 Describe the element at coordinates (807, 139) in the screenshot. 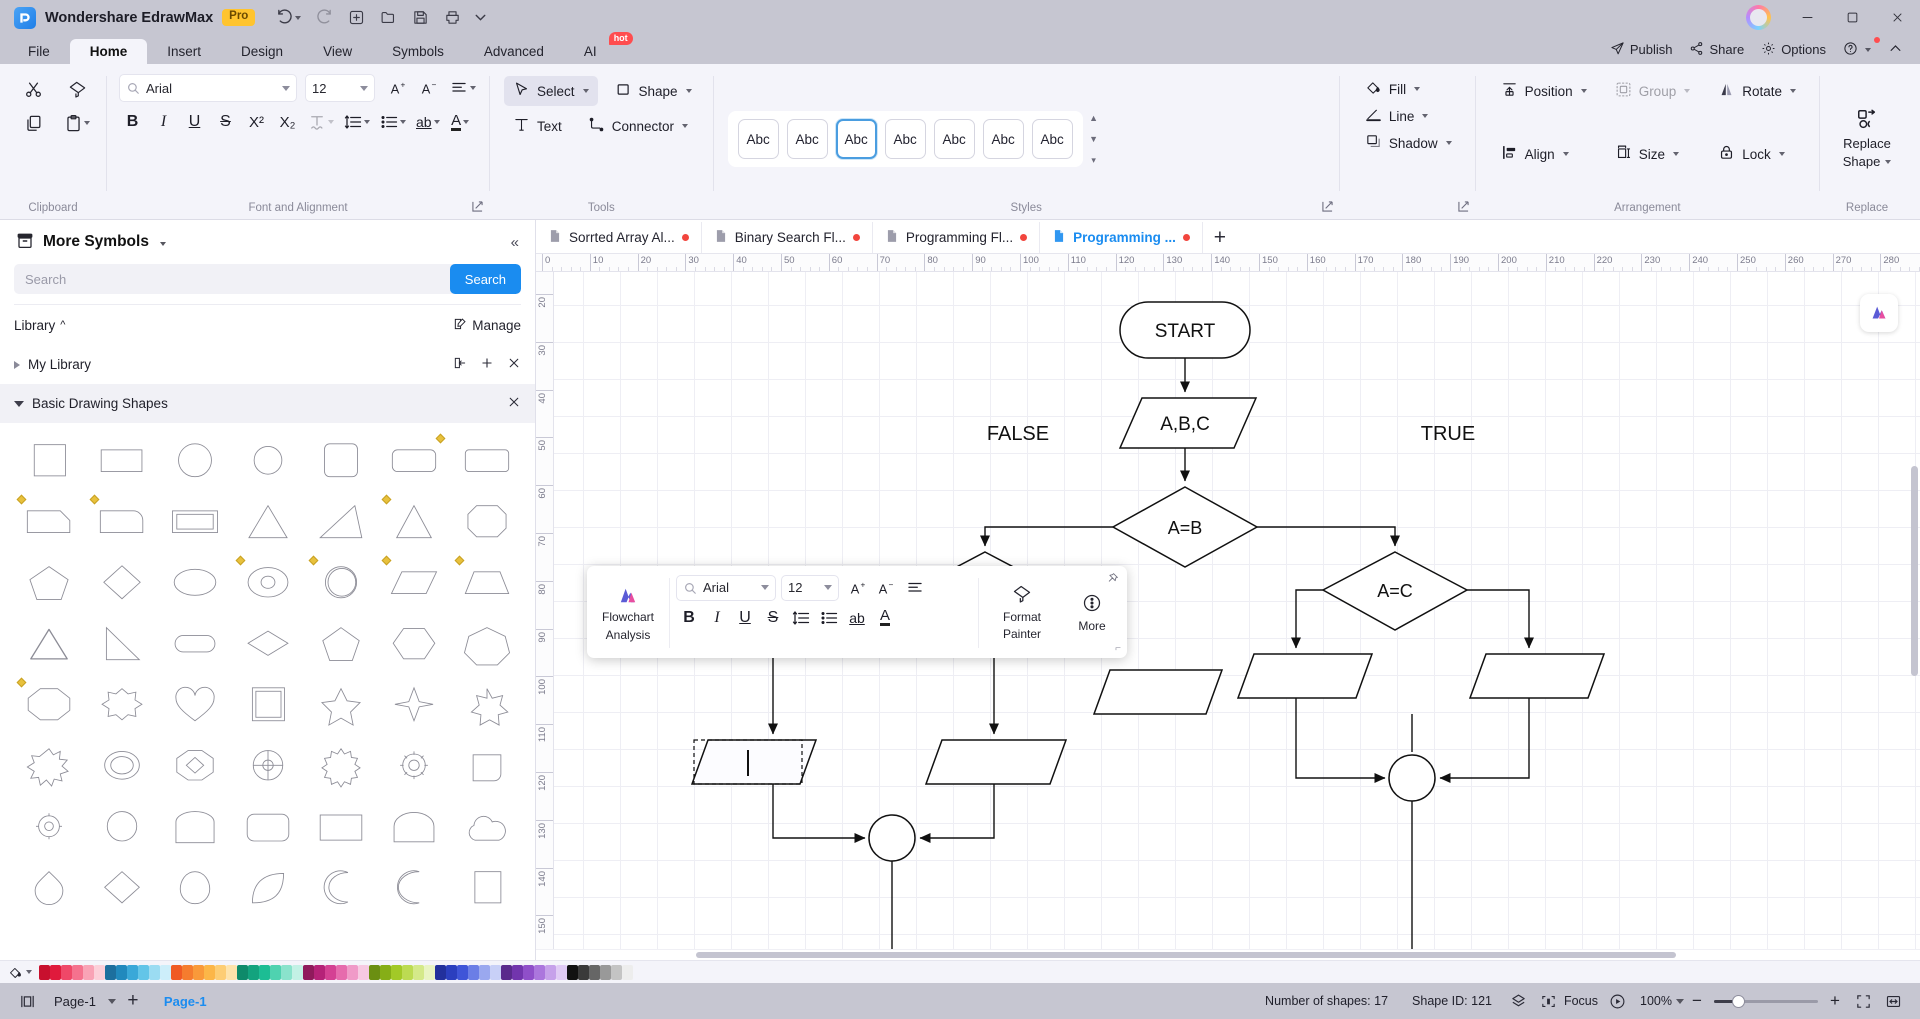

I see `style-preset-1: Abc` at that location.